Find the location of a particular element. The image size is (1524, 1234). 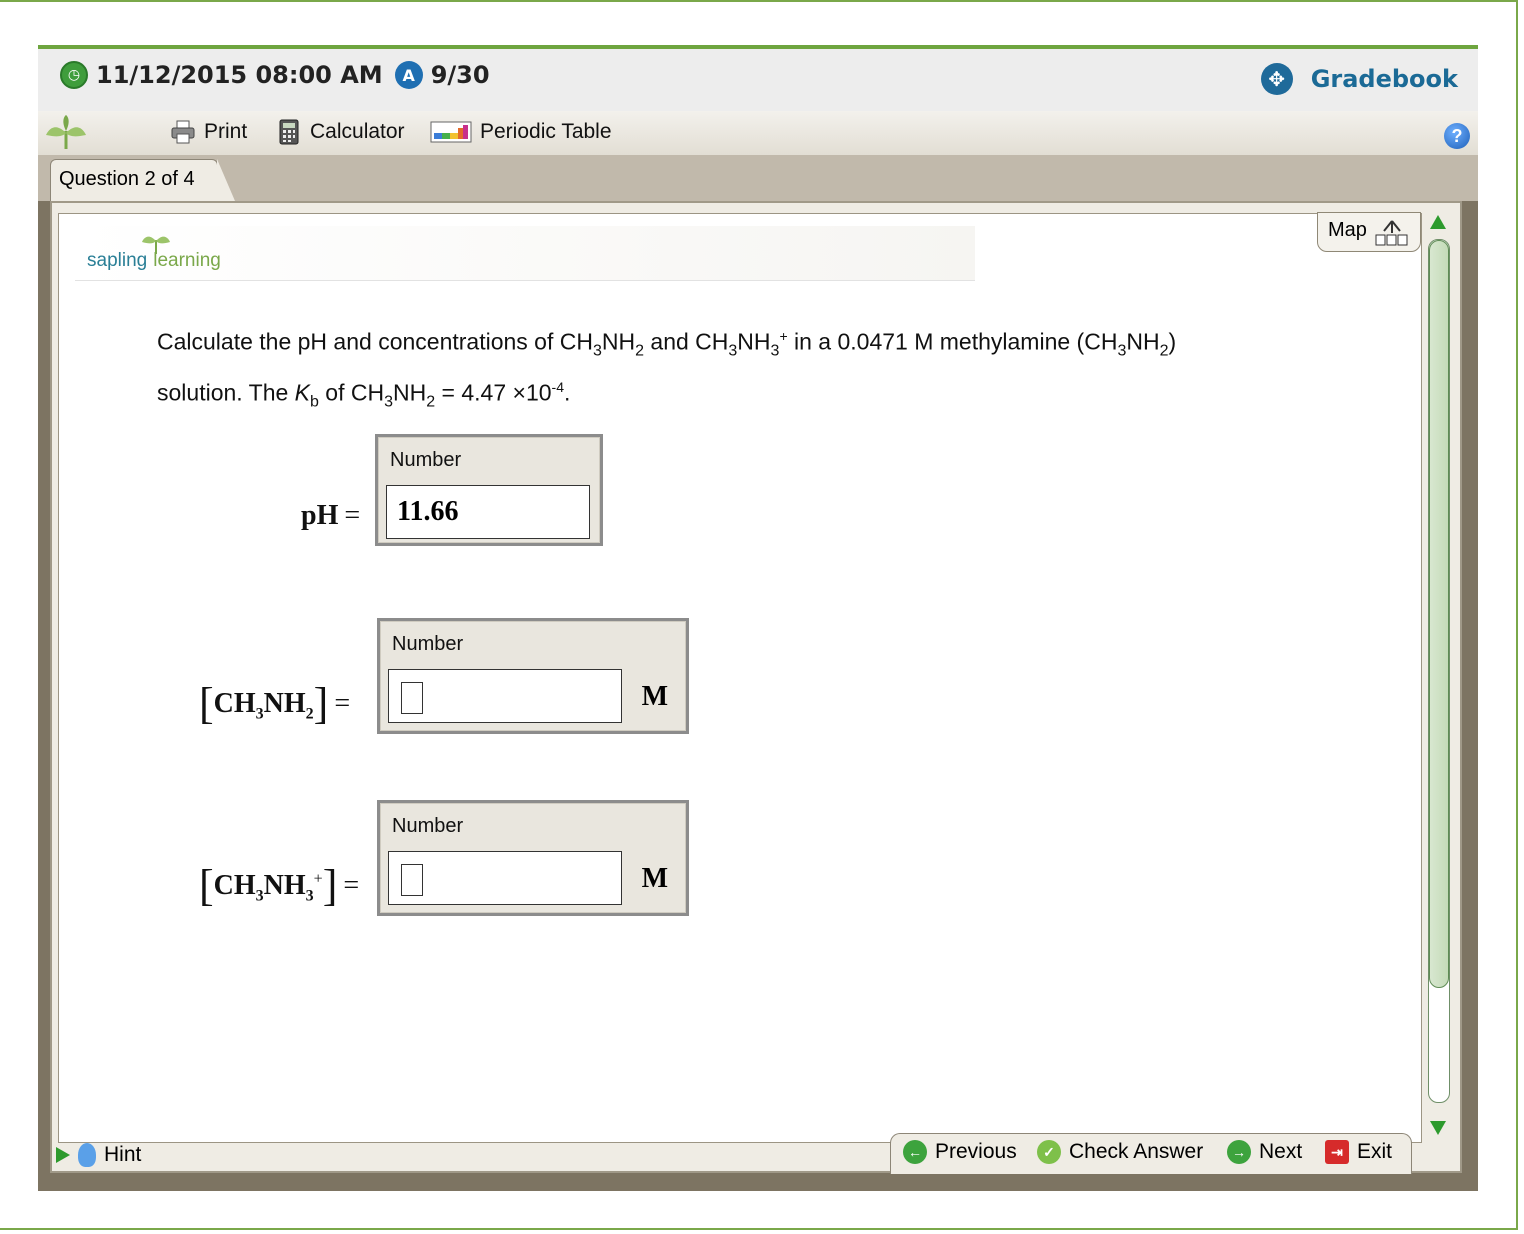

periodic-table-button: Periodic Table is located at coordinates (521, 132).